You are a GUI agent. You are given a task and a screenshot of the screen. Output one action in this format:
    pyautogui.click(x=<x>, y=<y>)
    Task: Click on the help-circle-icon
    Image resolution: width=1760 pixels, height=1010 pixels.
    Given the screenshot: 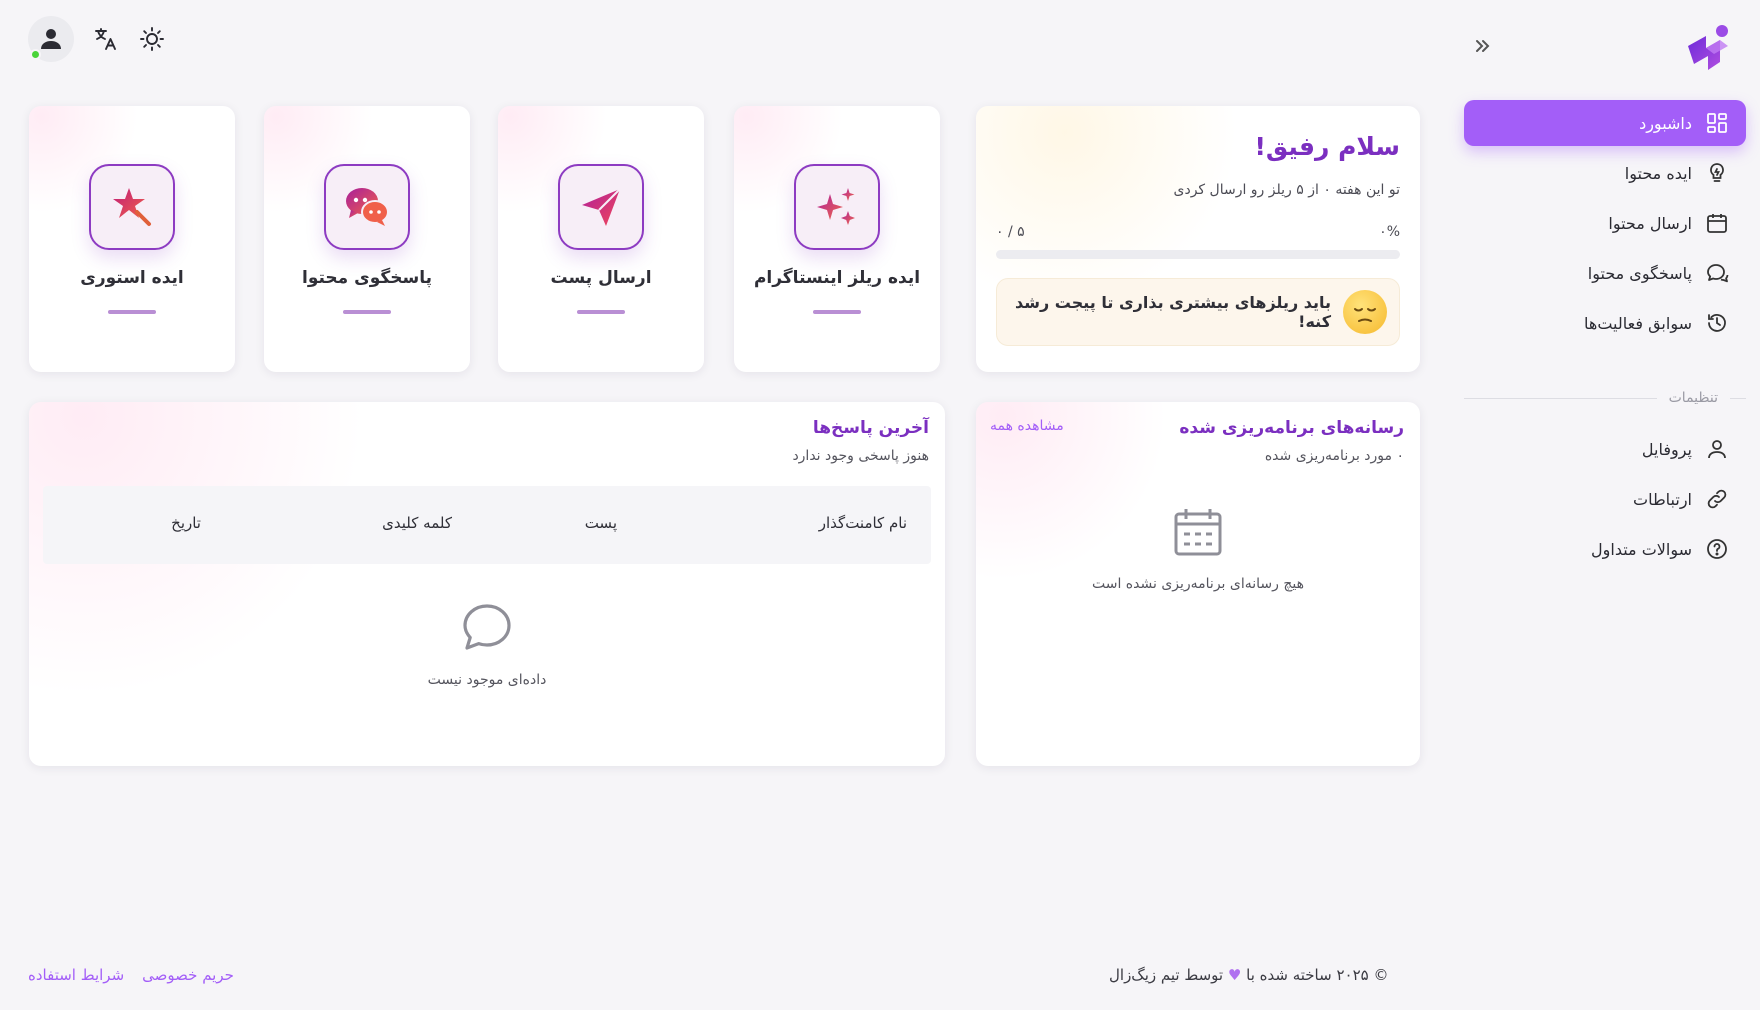 What is the action you would take?
    pyautogui.click(x=1717, y=549)
    